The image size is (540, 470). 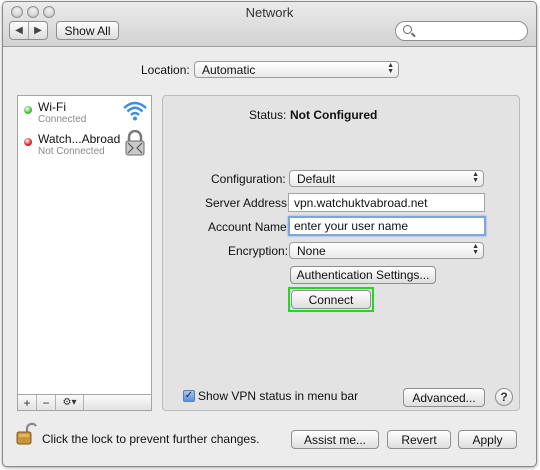 I want to click on service-name: Wi-Fi, so click(x=52, y=107).